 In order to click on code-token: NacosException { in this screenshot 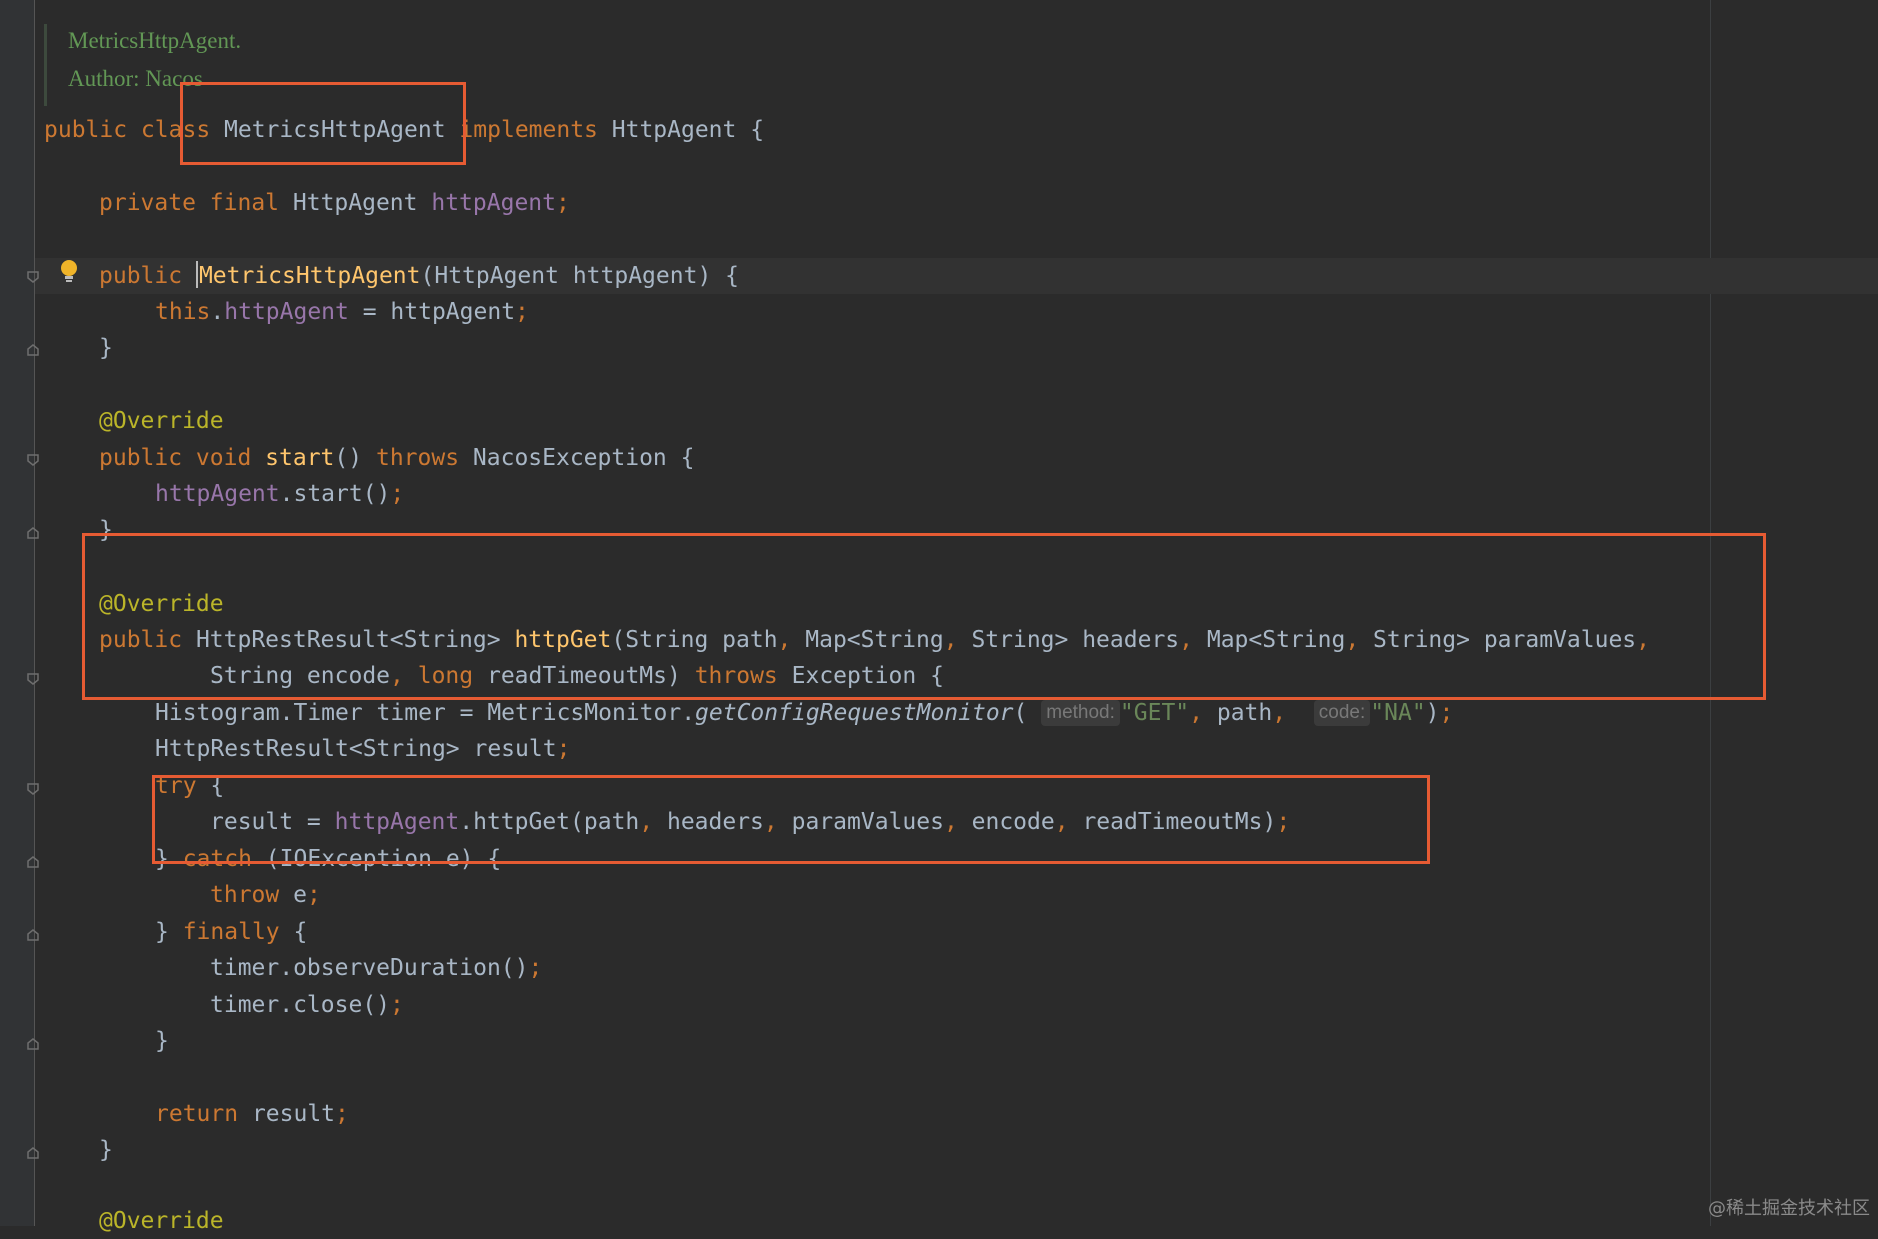, I will do `click(583, 458)`.